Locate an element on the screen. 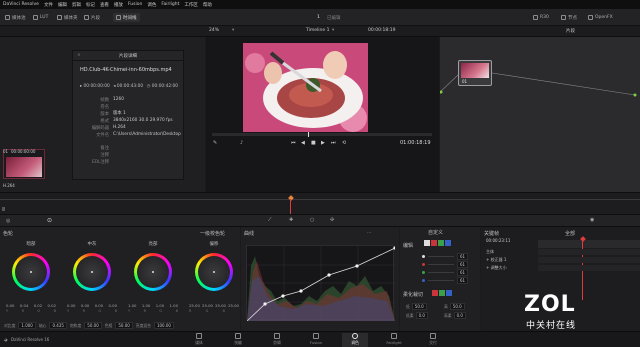 The height and width of the screenshot is (347, 640). timeline-name: Timeline 1 is located at coordinates (317, 30).